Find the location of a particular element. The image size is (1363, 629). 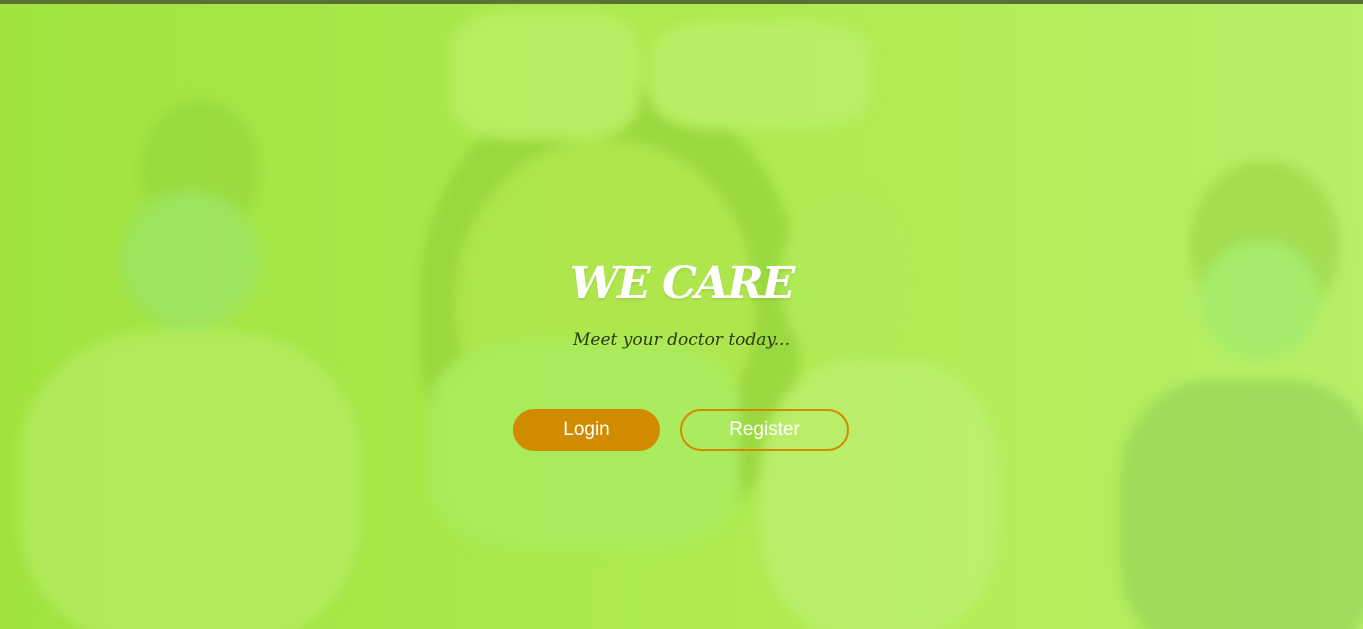

register-button-label: Register is located at coordinates (764, 429).